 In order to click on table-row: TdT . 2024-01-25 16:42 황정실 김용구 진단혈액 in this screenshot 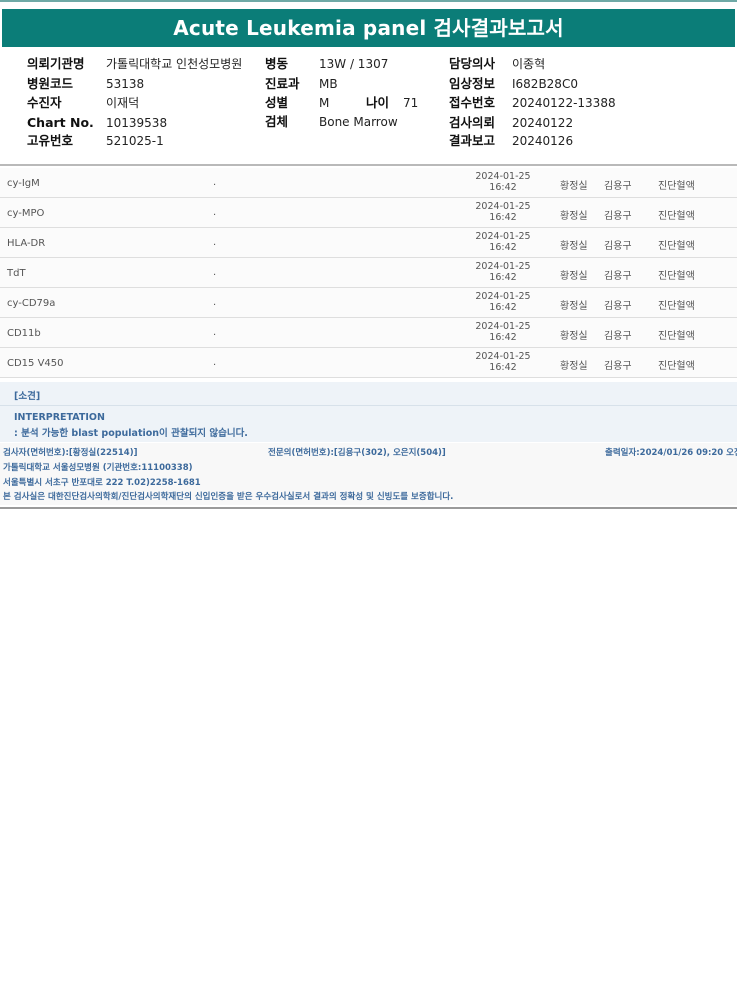, I will do `click(368, 273)`.